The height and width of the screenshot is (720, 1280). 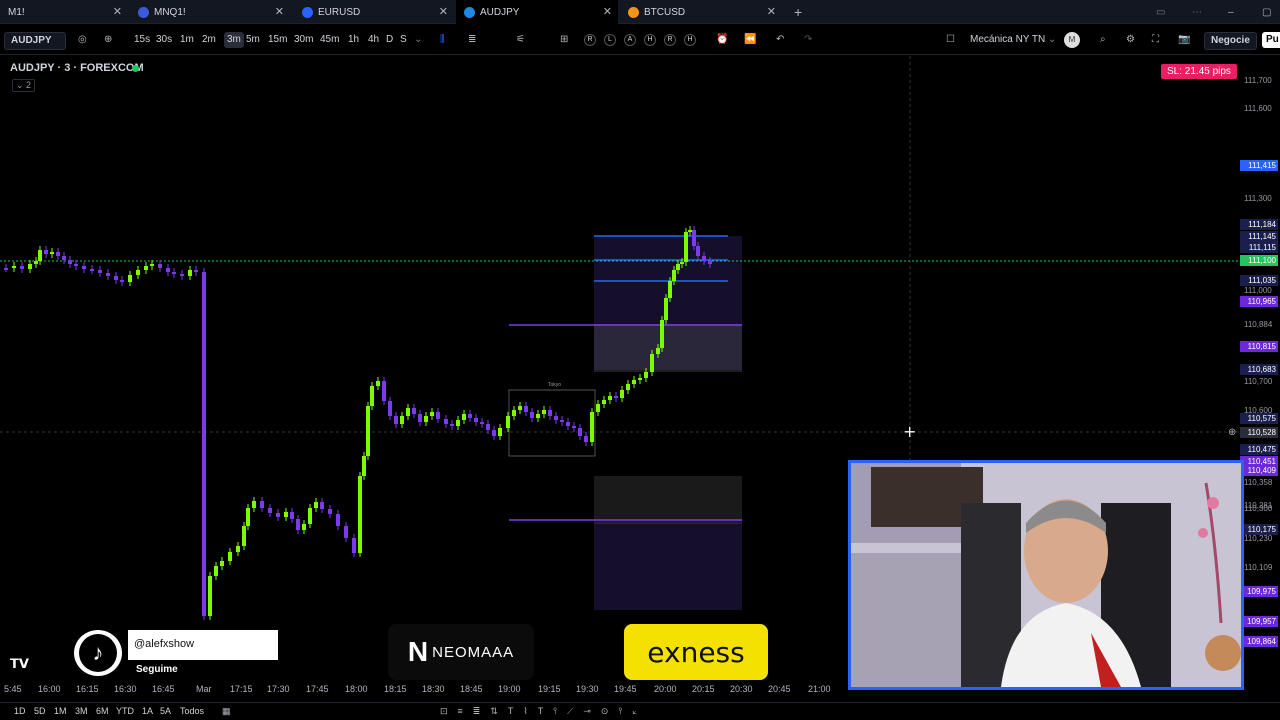 I want to click on range-5A: 5A, so click(x=165, y=711).